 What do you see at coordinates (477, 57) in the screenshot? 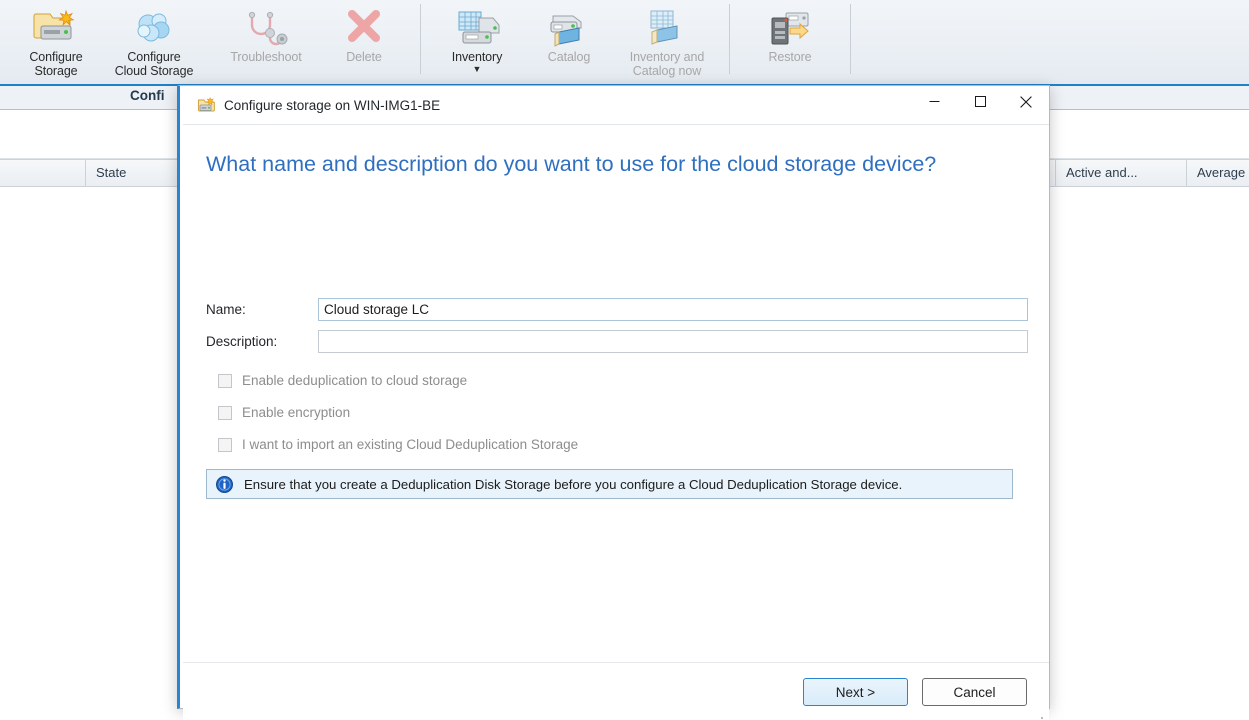
I see `inventory-label: Inventory` at bounding box center [477, 57].